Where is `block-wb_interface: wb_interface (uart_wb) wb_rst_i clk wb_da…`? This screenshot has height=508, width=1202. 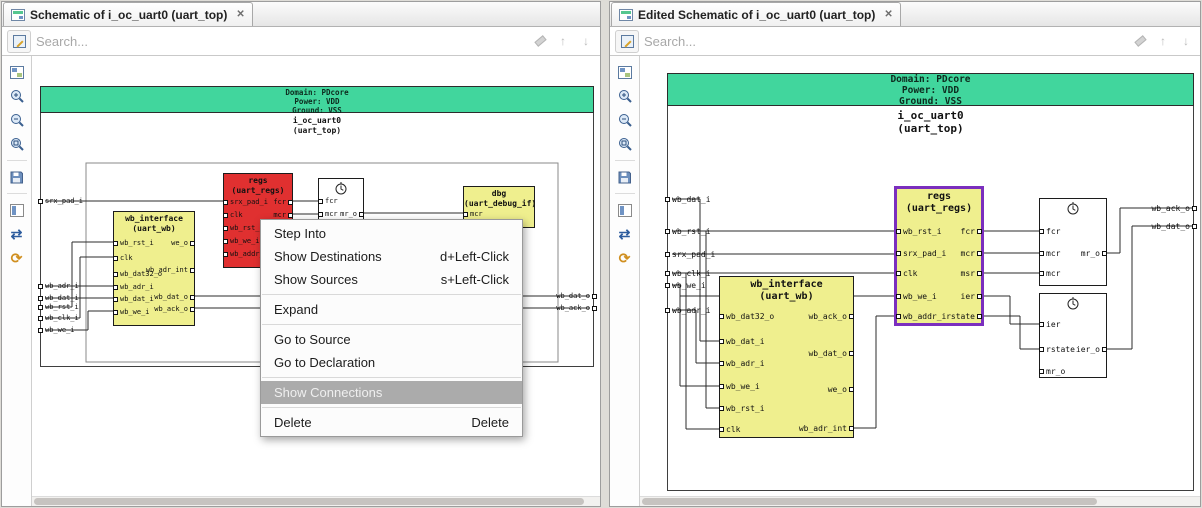 block-wb_interface: wb_interface (uart_wb) wb_rst_i clk wb_da… is located at coordinates (154, 268).